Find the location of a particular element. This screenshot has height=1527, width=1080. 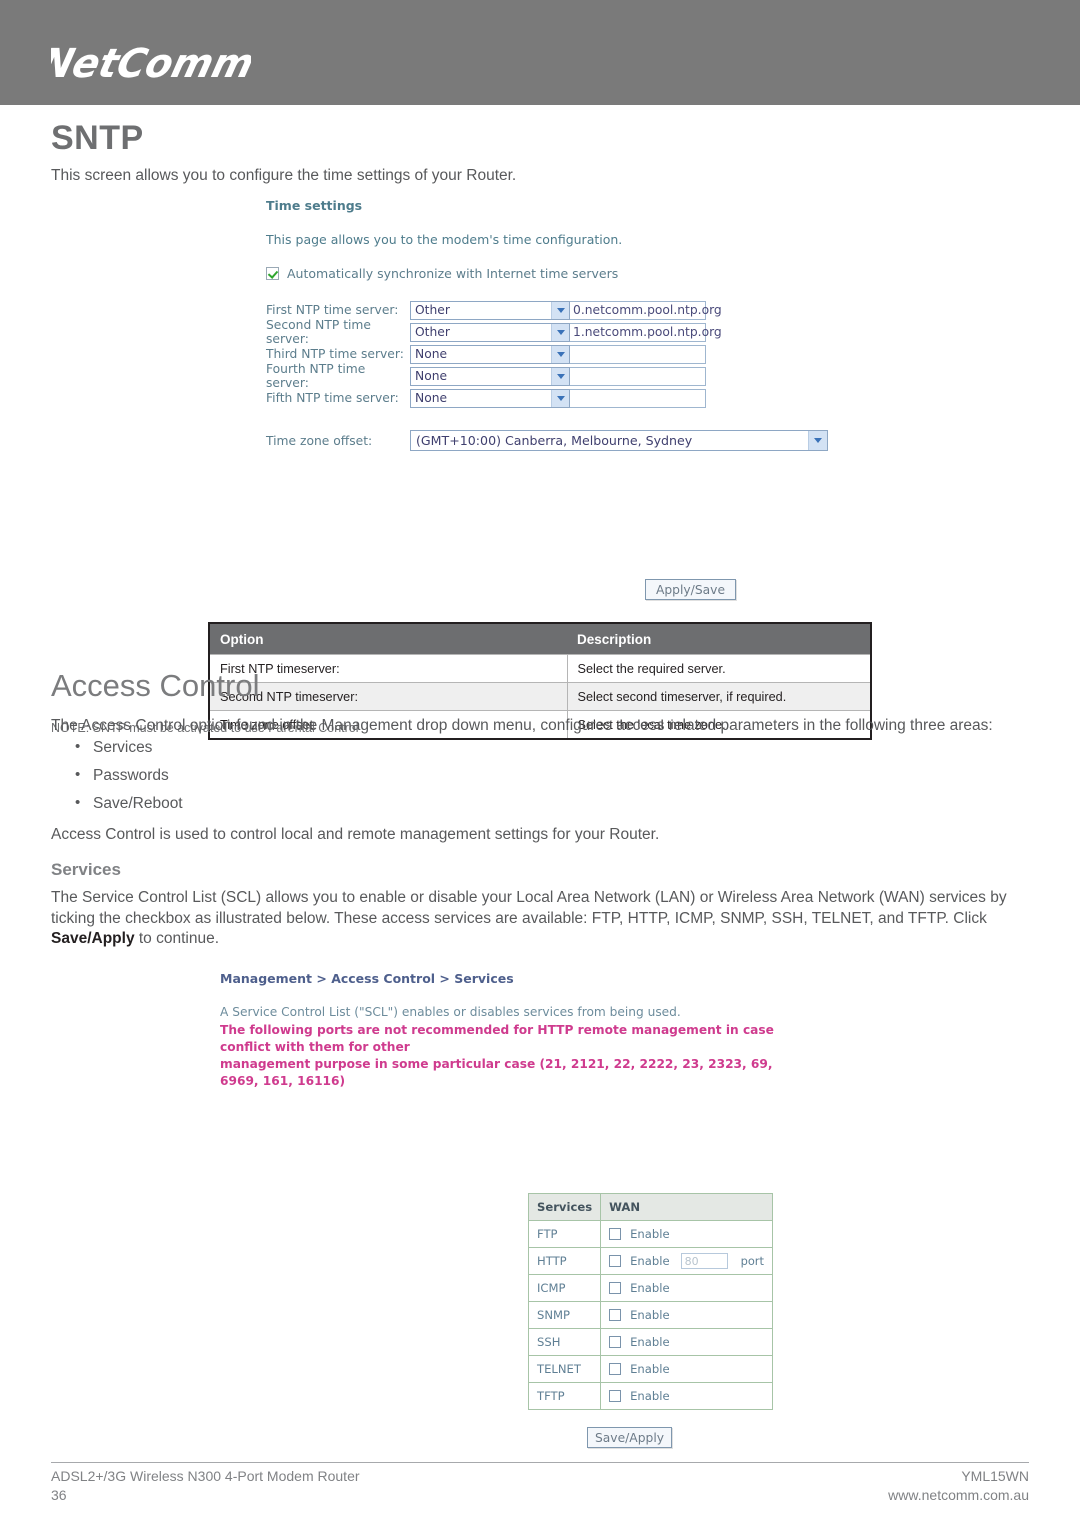

column-header-services: Services is located at coordinates (564, 1207).